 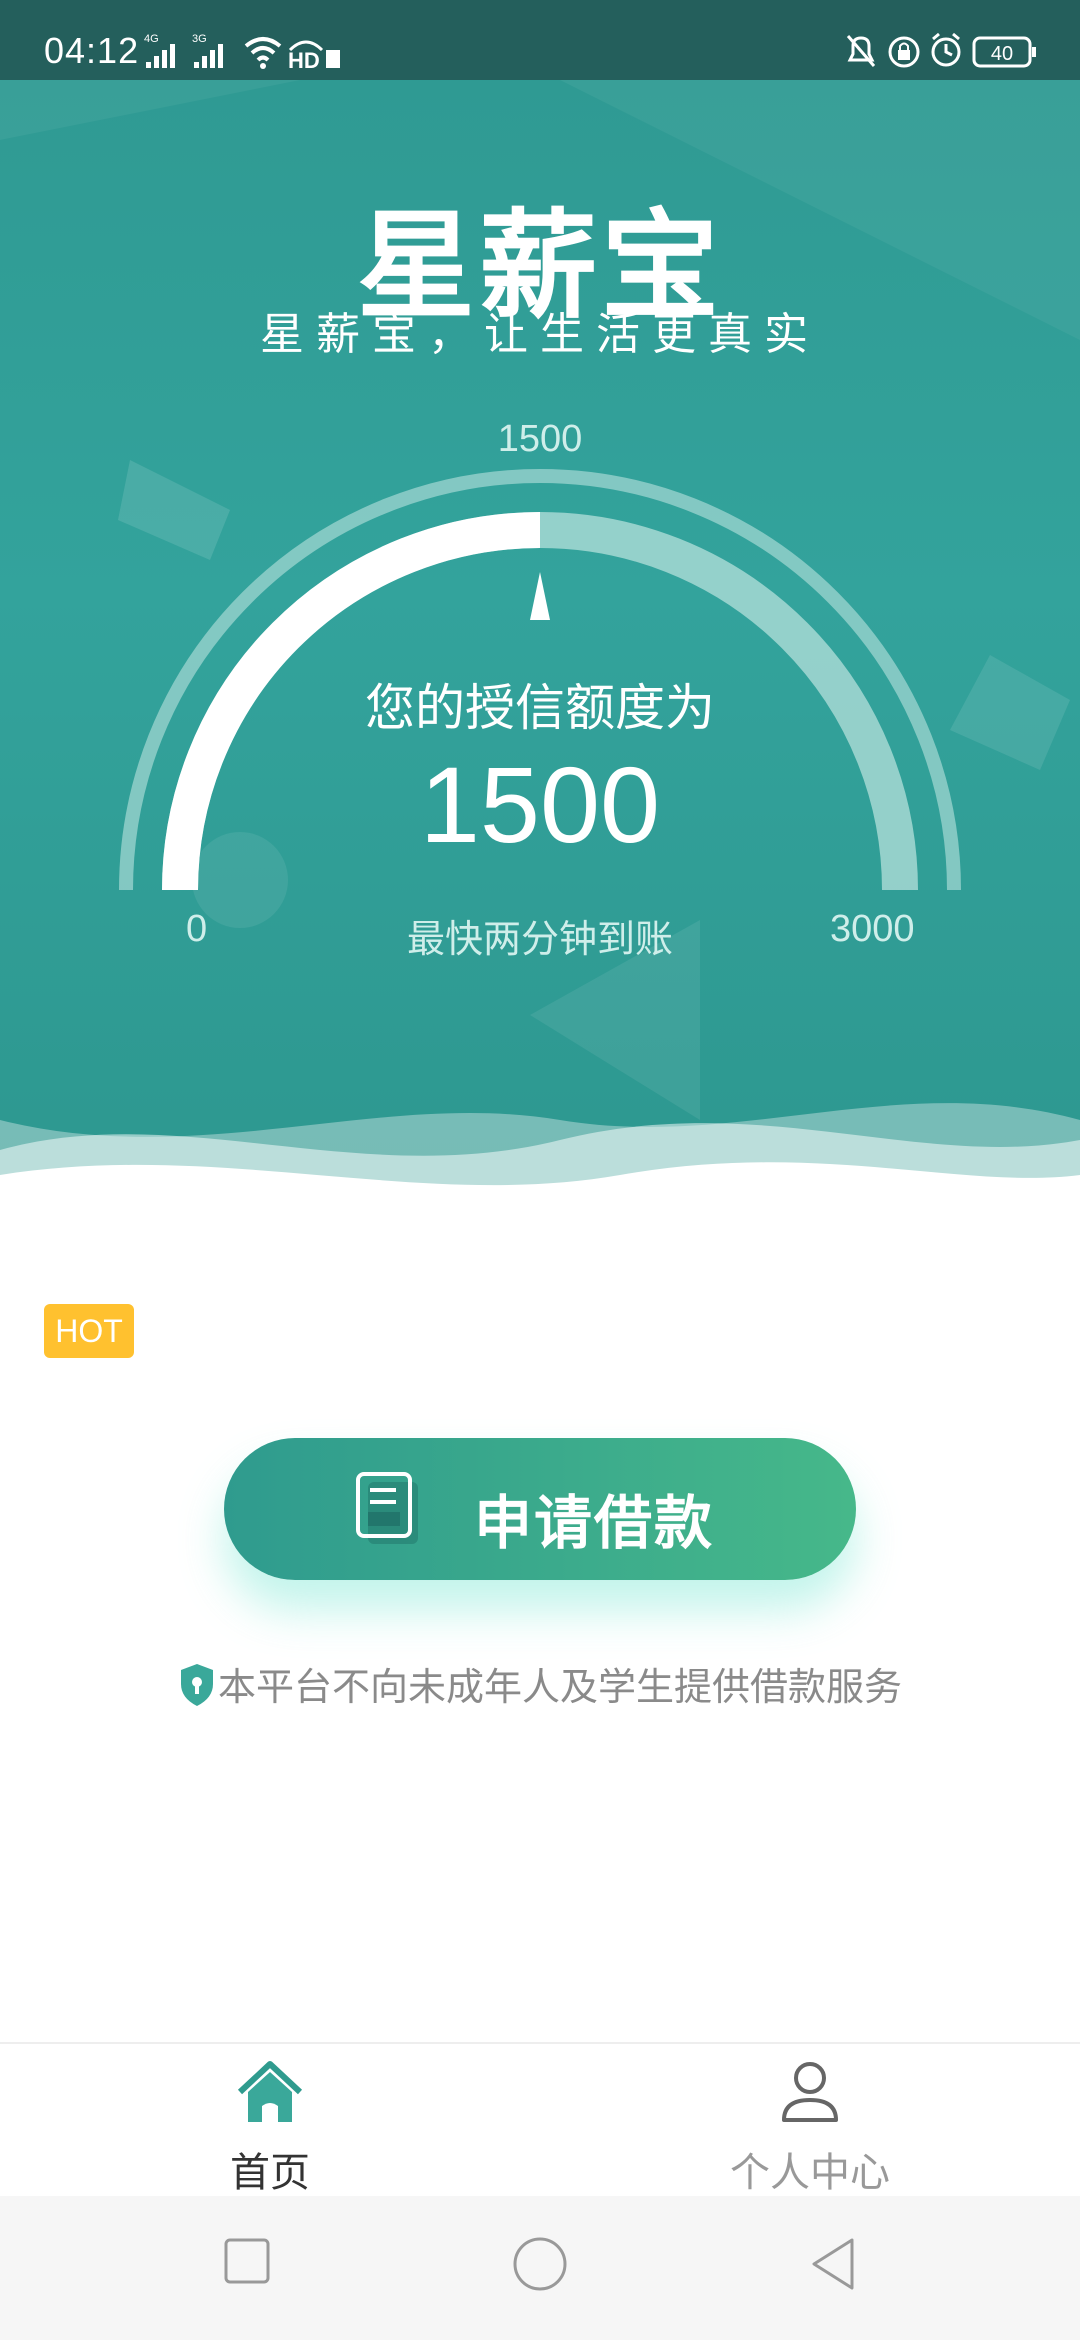 I want to click on home-circle-icon, so click(x=540, y=2264).